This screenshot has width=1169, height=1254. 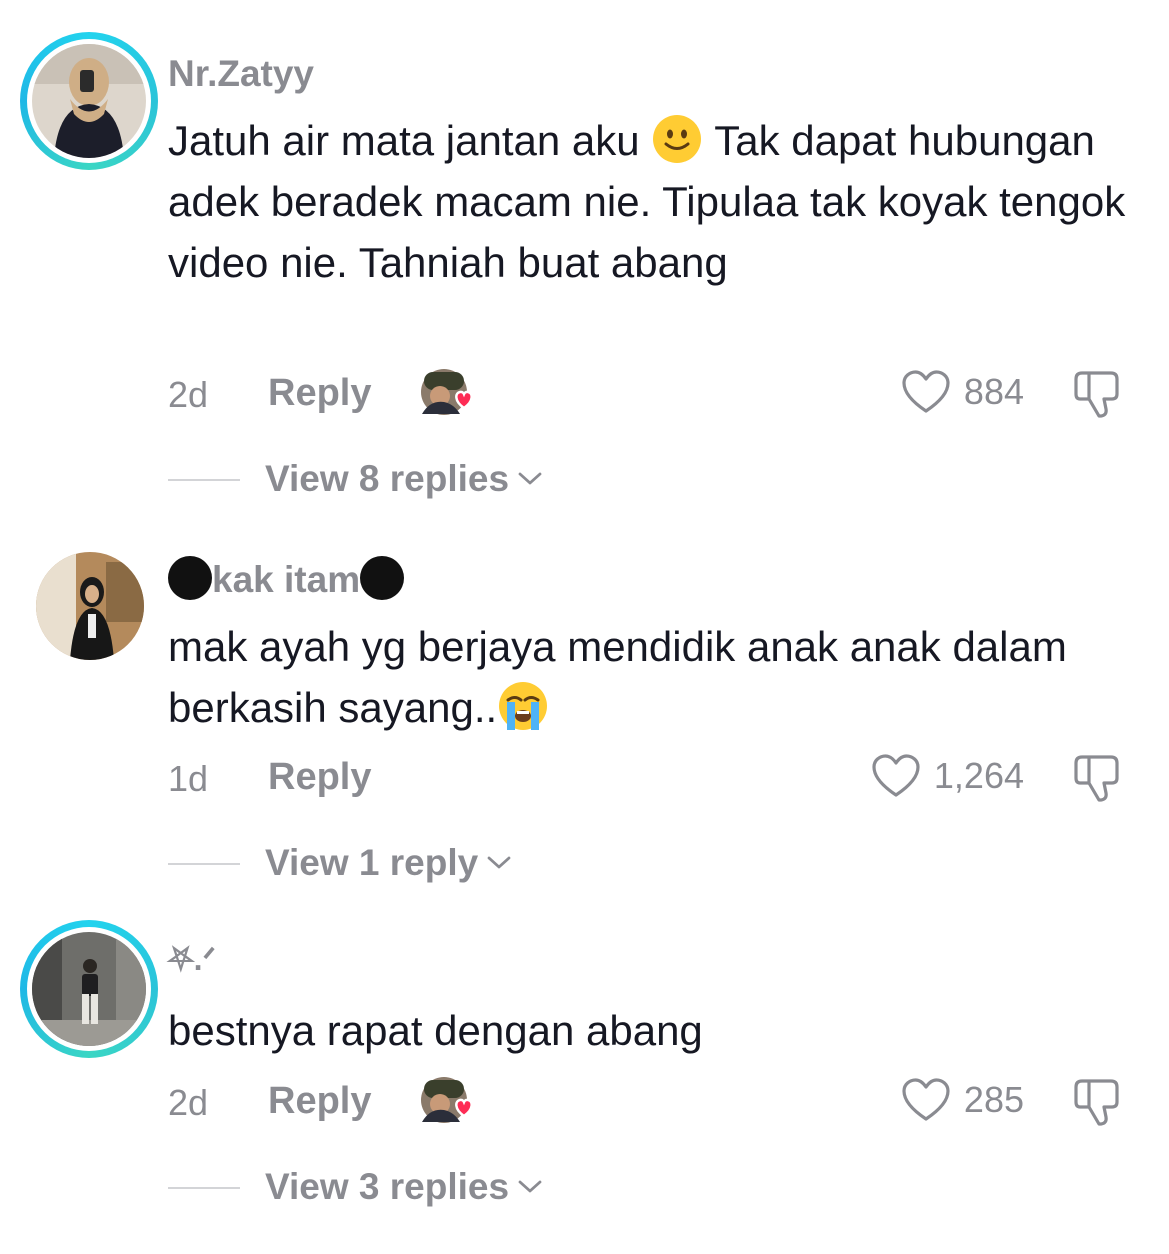 What do you see at coordinates (993, 391) in the screenshot?
I see `like-count: 884` at bounding box center [993, 391].